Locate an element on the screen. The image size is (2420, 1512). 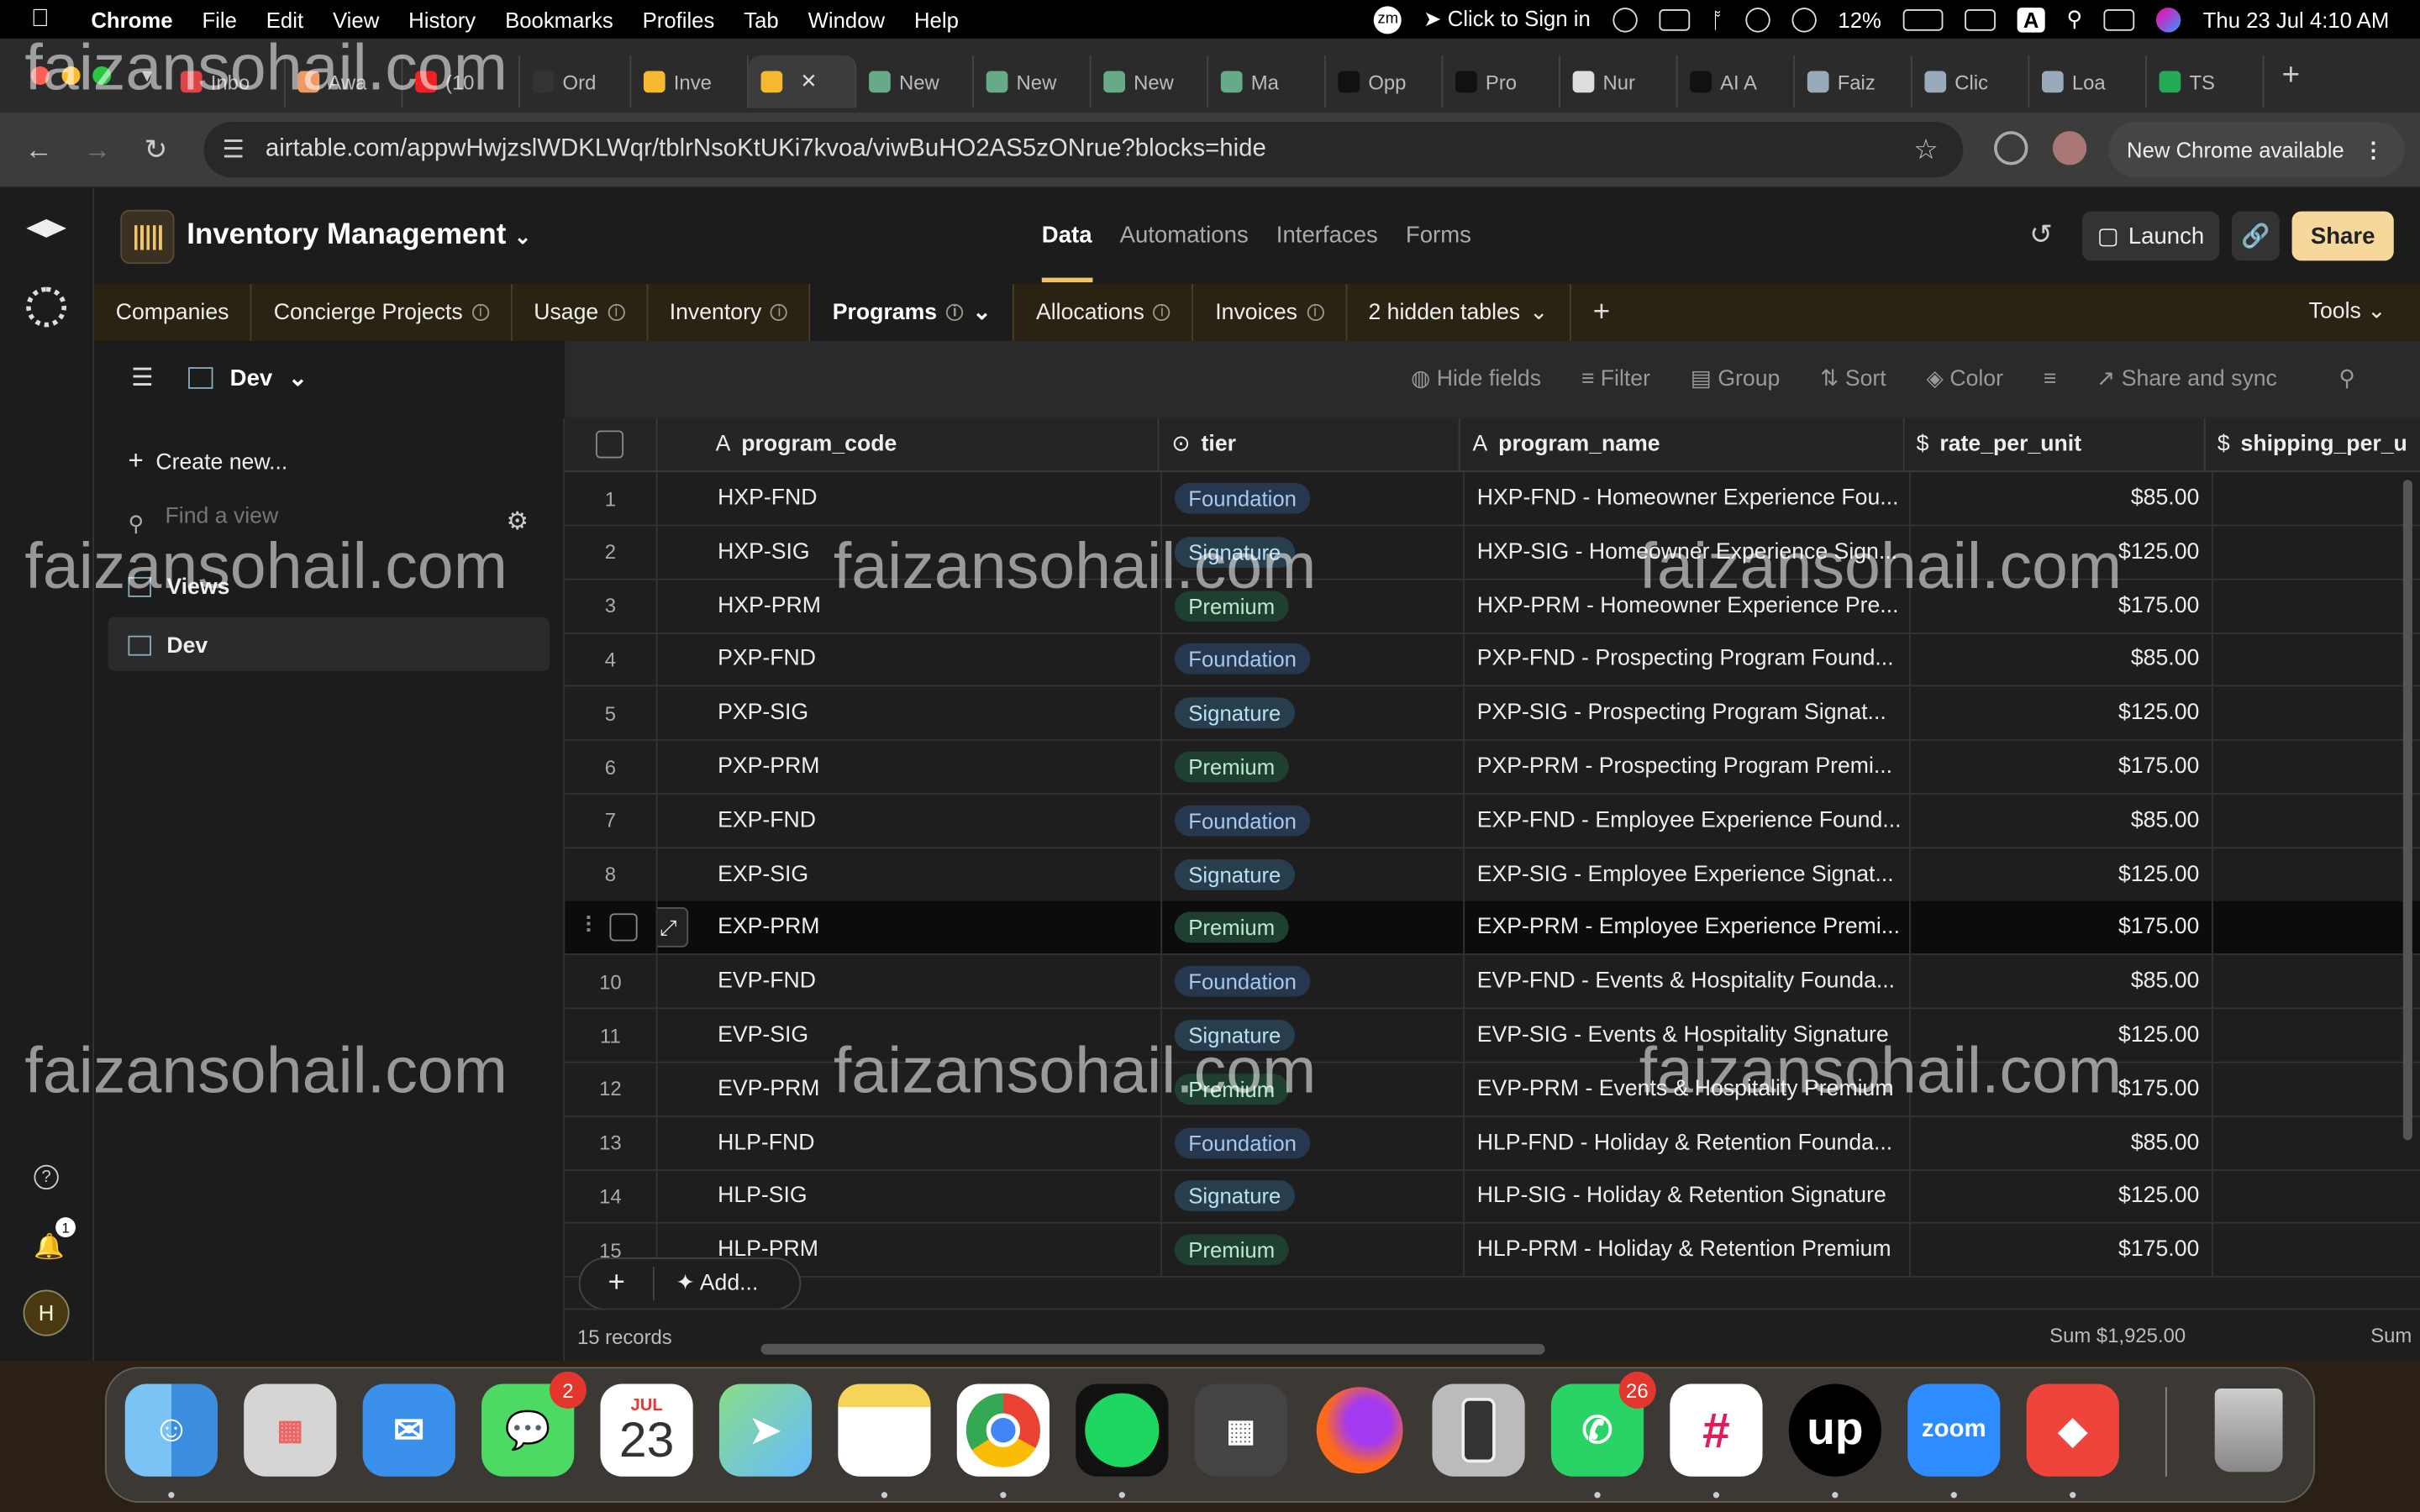
account-avatar: H is located at coordinates (46, 1312).